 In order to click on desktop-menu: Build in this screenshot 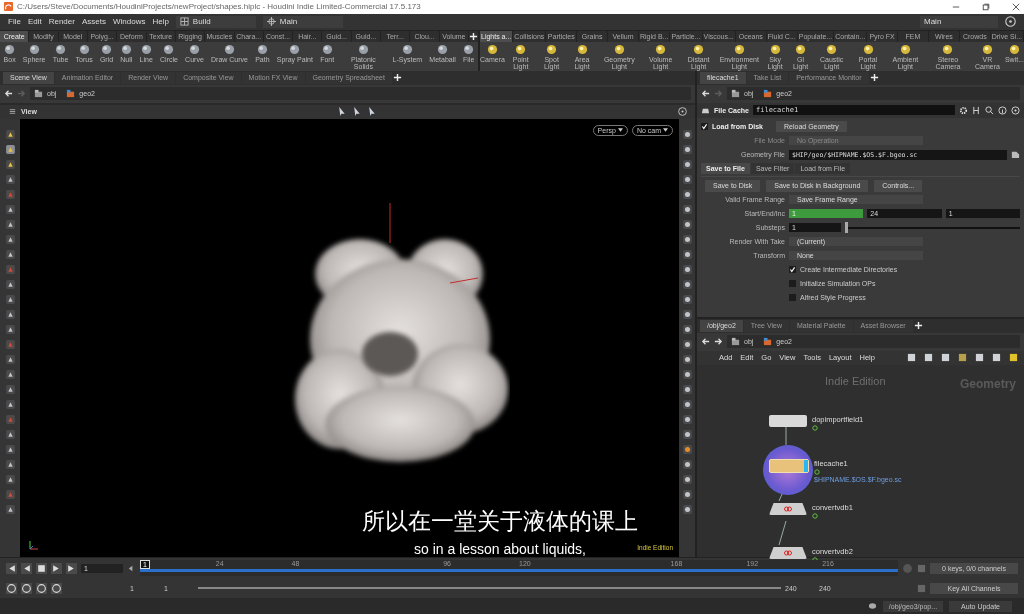, I will do `click(215, 21)`.